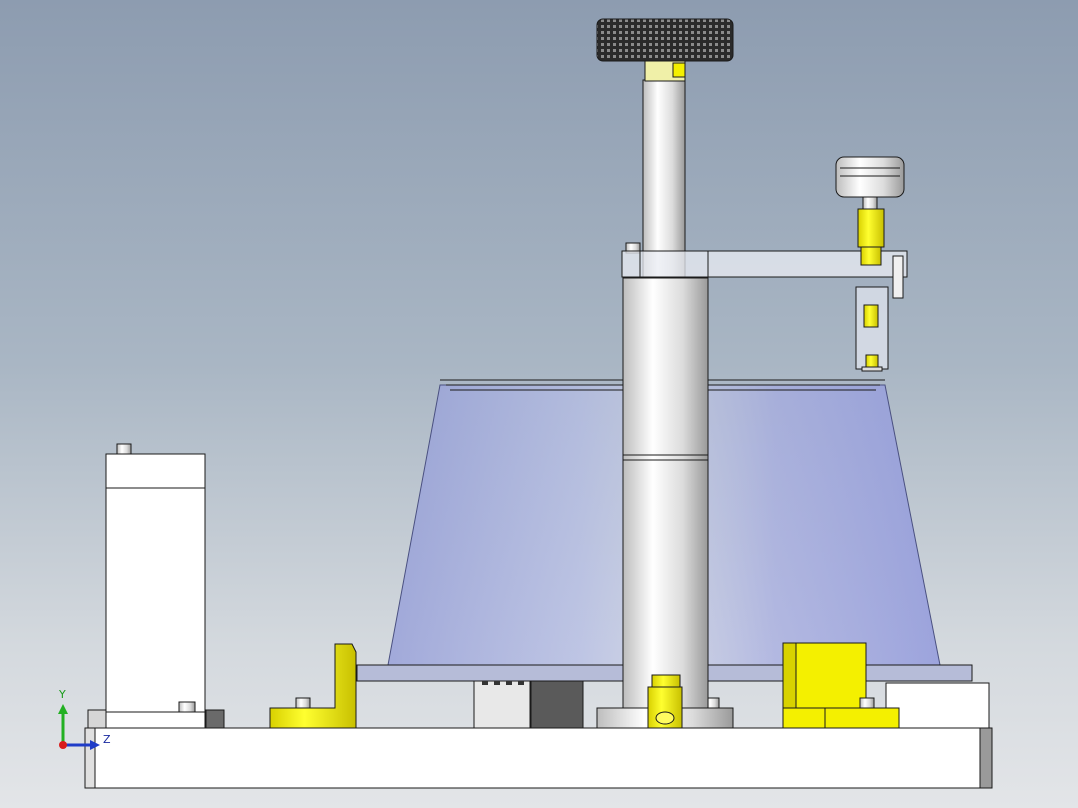  Describe the element at coordinates (62, 694) in the screenshot. I see `axis-y-label: Y` at that location.